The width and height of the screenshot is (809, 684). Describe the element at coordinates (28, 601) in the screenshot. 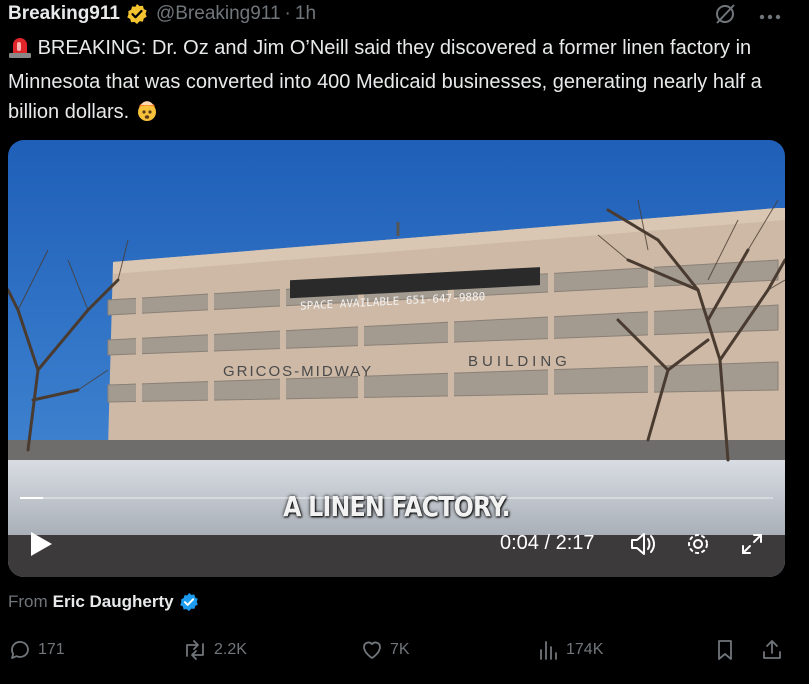

I see `attribution-prefix: From` at that location.